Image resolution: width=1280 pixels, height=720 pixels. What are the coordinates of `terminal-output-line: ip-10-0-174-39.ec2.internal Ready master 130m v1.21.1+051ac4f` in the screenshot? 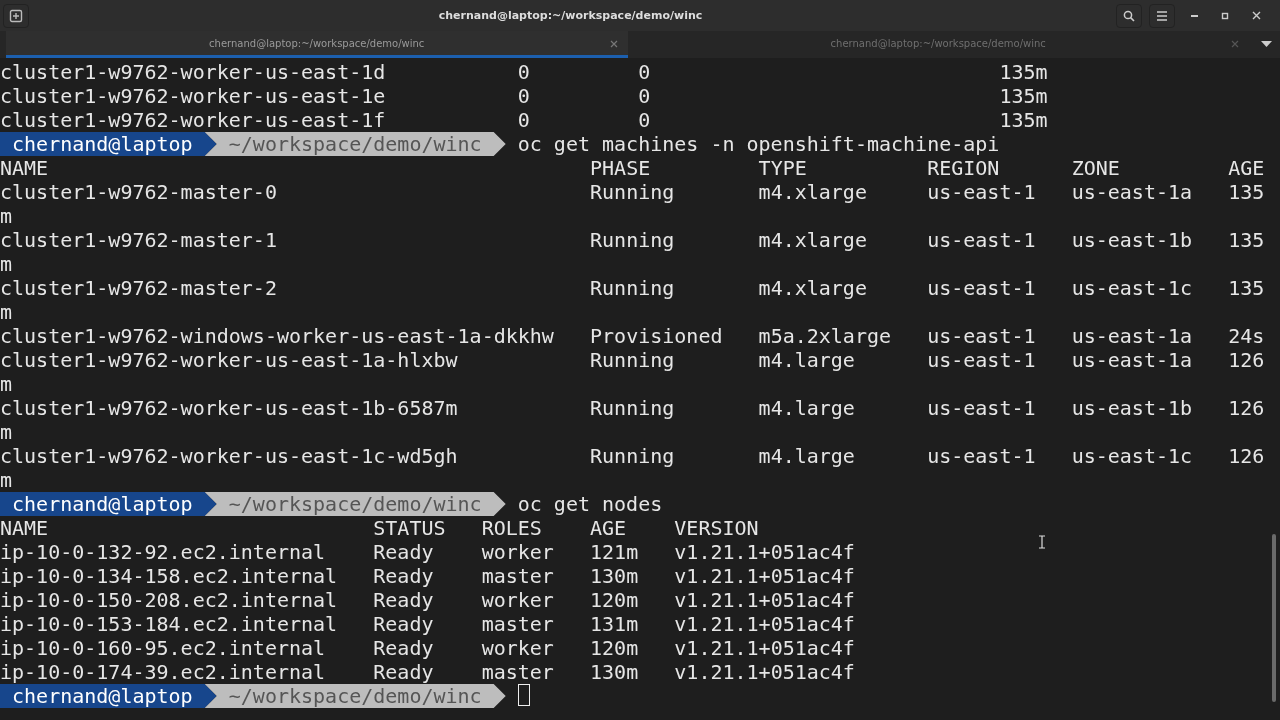 It's located at (427, 672).